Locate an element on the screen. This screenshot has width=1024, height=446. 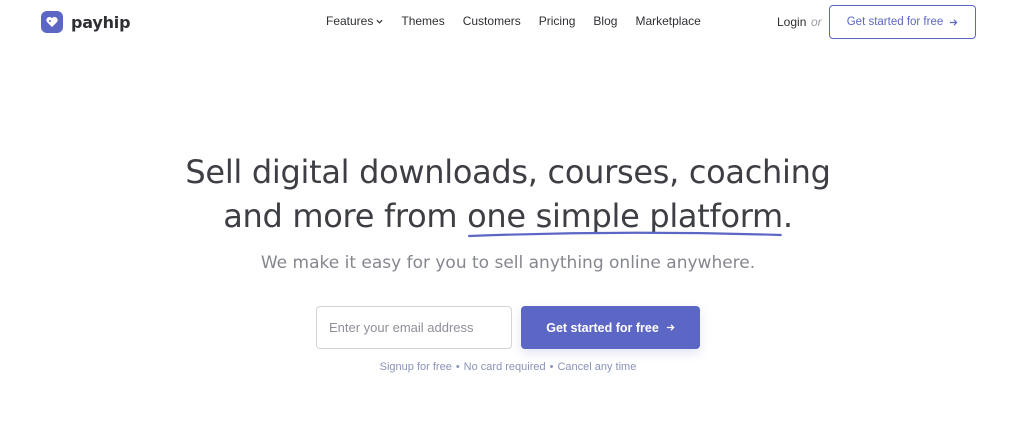
brand-name: payhip is located at coordinates (101, 22).